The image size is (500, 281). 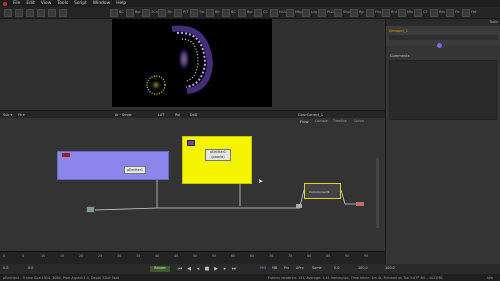 What do you see at coordinates (286, 268) in the screenshot?
I see `prx-toggle: Prx` at bounding box center [286, 268].